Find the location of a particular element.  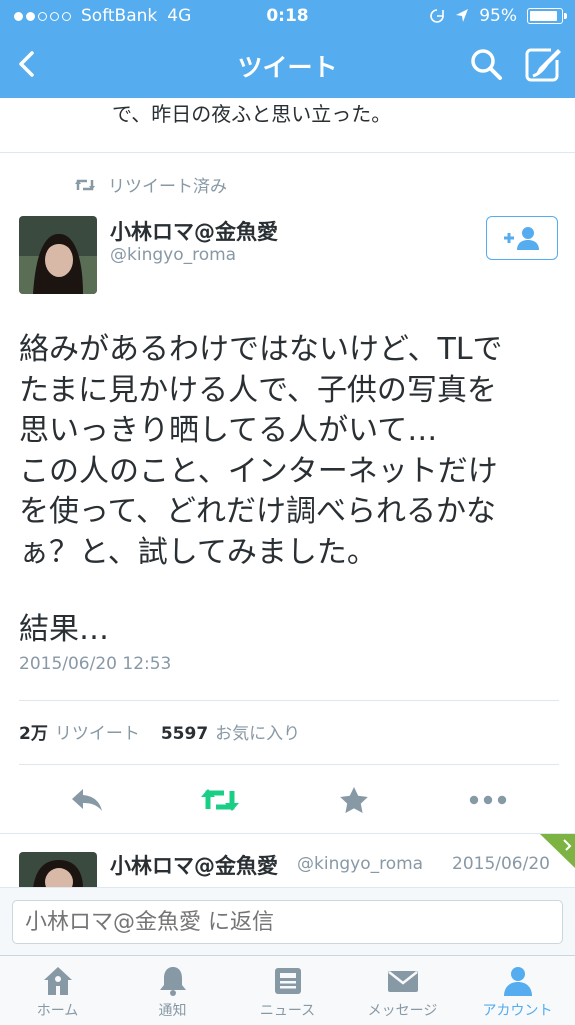

tab-messages: メッセージ is located at coordinates (402, 990).